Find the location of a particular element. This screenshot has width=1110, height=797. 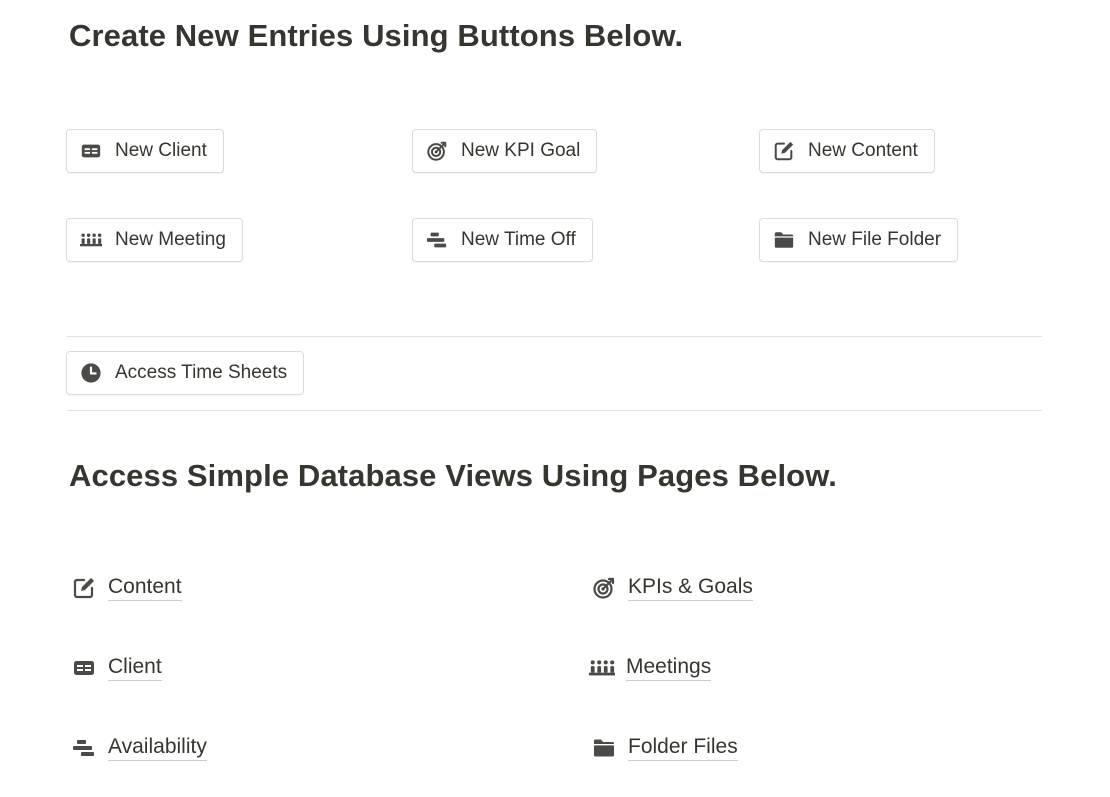

access-time-sheets-label: Access Time Sheets is located at coordinates (201, 372).